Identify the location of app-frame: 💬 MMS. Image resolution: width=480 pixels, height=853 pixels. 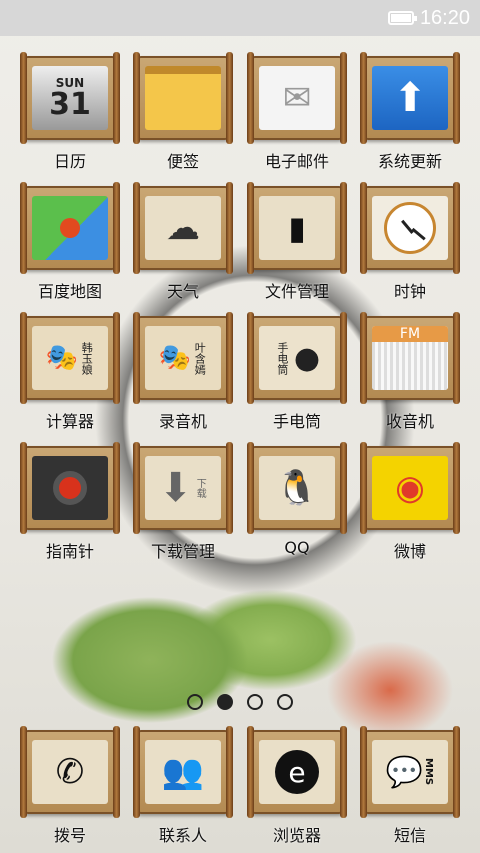
(410, 772).